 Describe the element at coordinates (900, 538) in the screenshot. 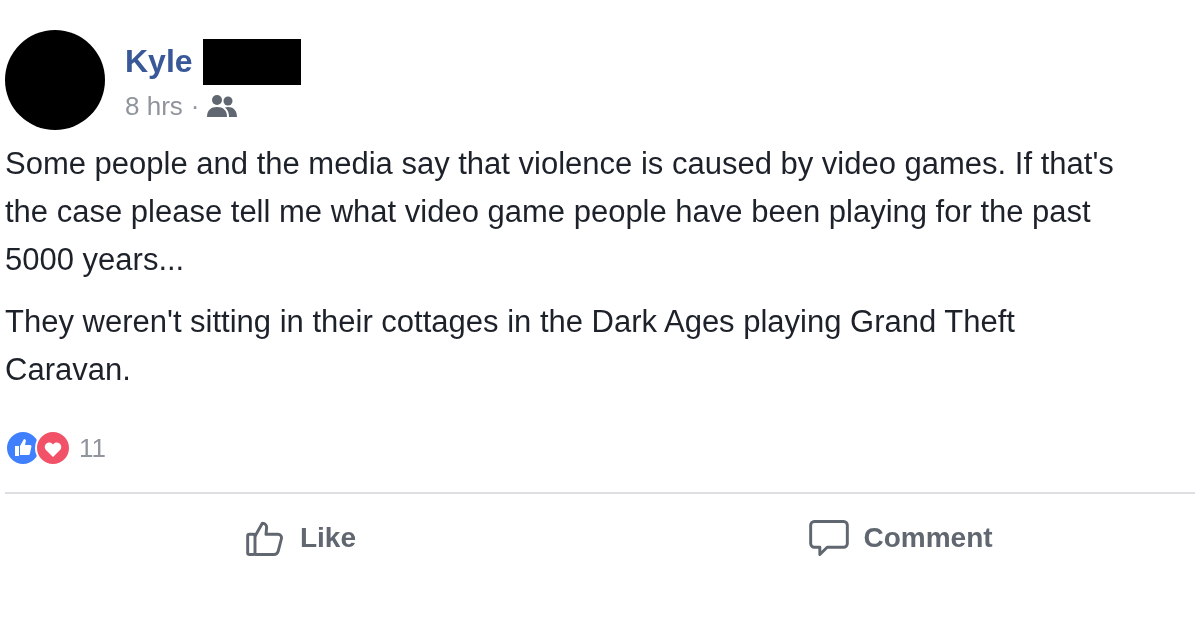

I see `comment-button: Comment` at that location.